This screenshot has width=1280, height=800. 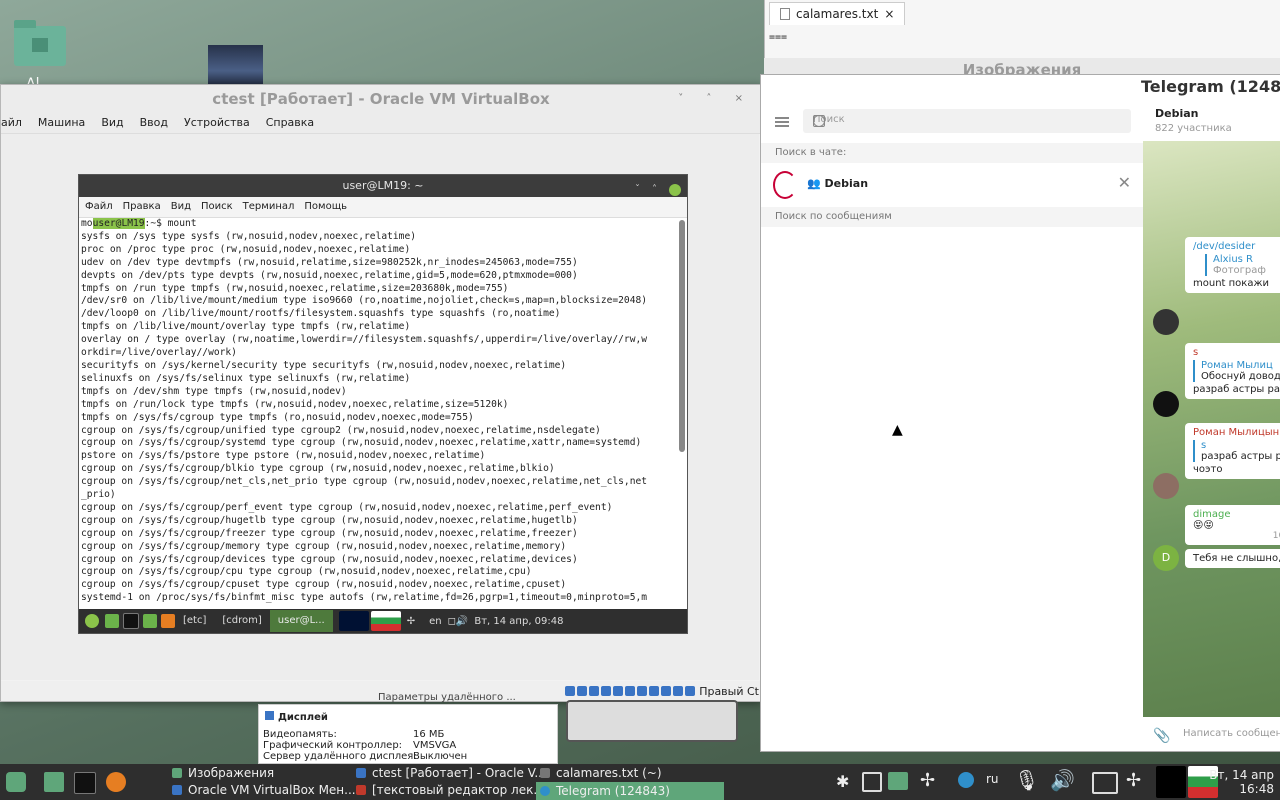 What do you see at coordinates (1236, 451) in the screenshot?
I see `reply-quote: s разраб астры ра` at bounding box center [1236, 451].